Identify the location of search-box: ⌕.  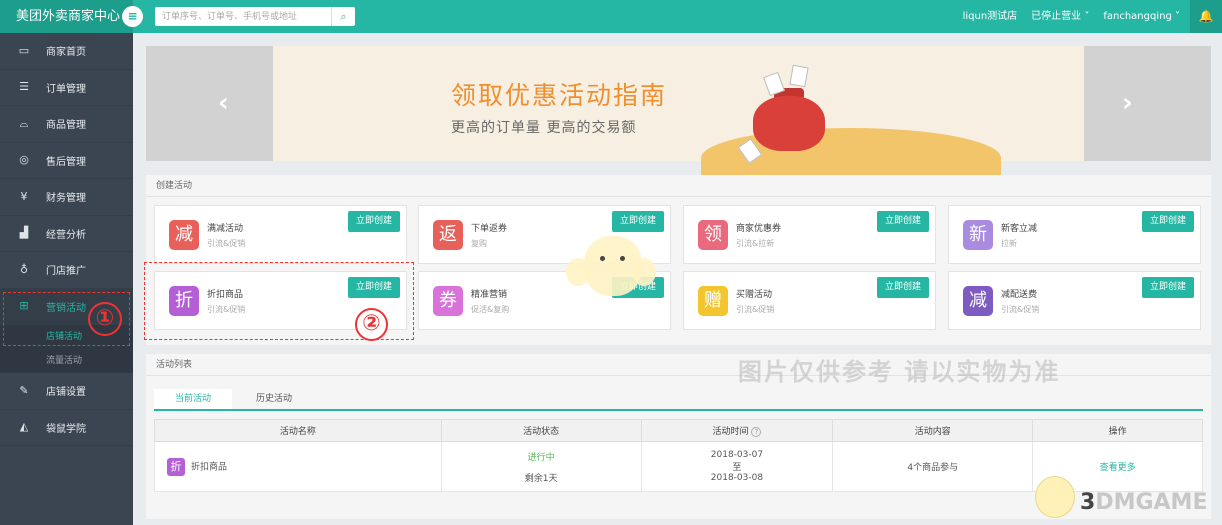
(255, 16).